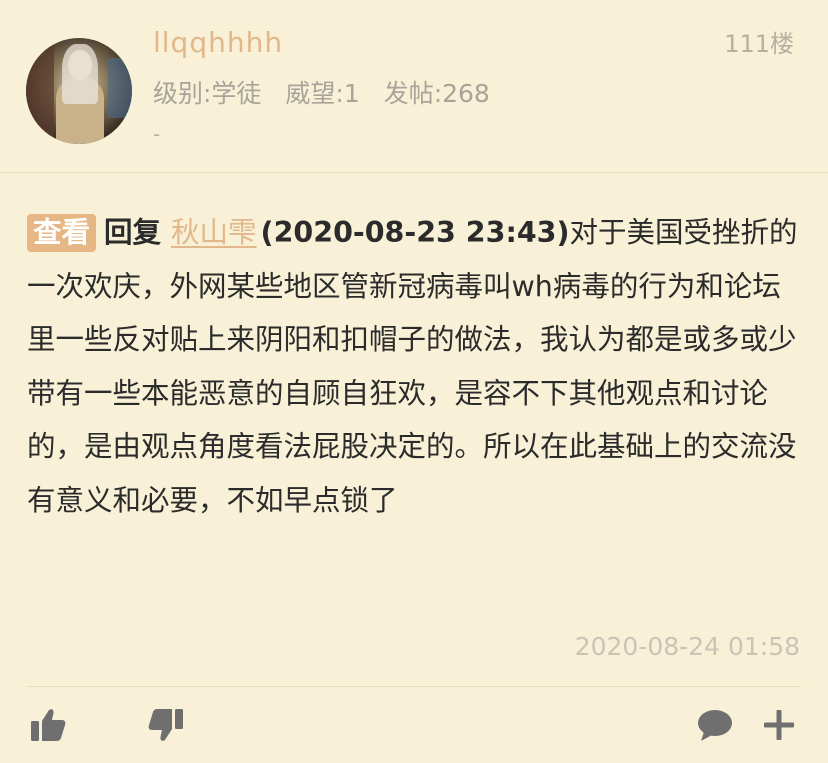 The image size is (828, 763). I want to click on dislike-button, so click(166, 725).